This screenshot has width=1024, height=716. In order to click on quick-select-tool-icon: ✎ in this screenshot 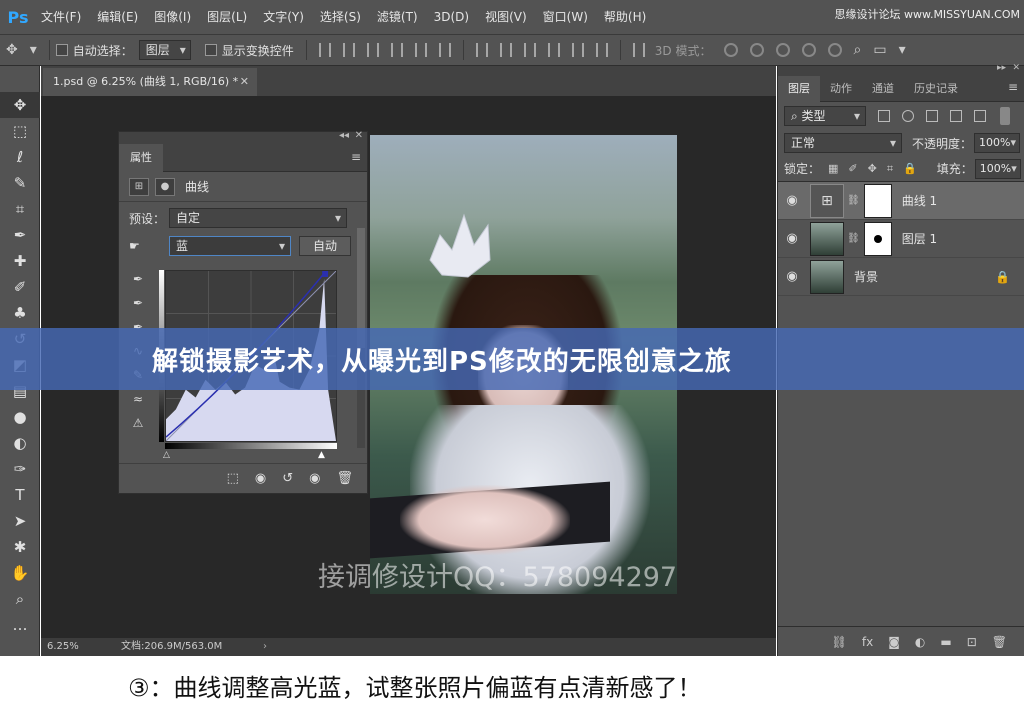, I will do `click(20, 183)`.